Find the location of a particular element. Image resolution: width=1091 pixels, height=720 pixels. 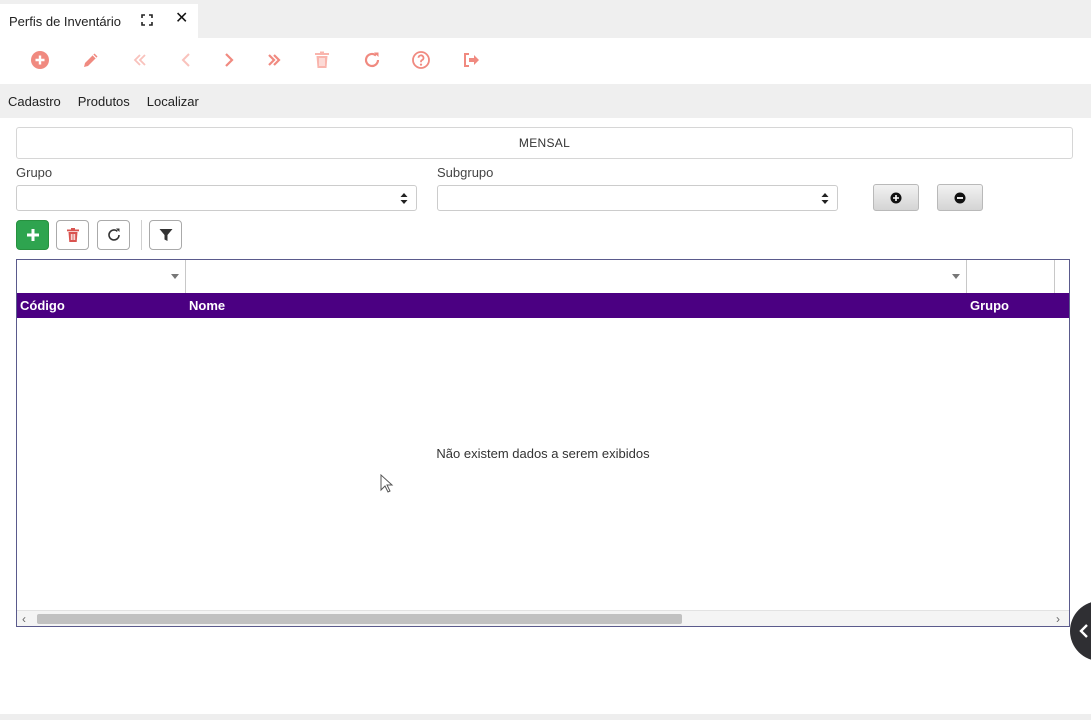

plus-icon is located at coordinates (32, 235).